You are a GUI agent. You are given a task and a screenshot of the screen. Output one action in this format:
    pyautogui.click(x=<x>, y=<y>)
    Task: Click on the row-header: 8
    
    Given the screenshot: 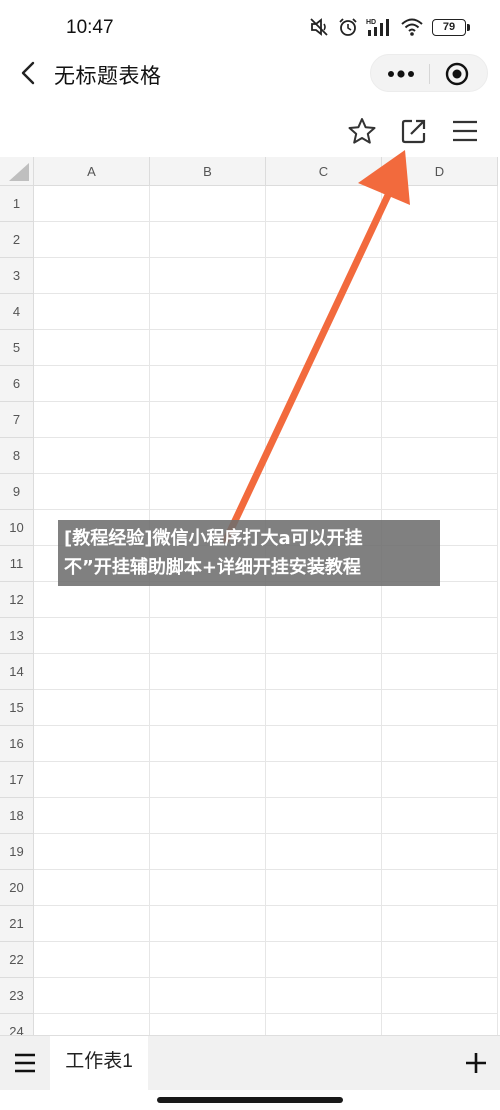 What is the action you would take?
    pyautogui.click(x=17, y=456)
    